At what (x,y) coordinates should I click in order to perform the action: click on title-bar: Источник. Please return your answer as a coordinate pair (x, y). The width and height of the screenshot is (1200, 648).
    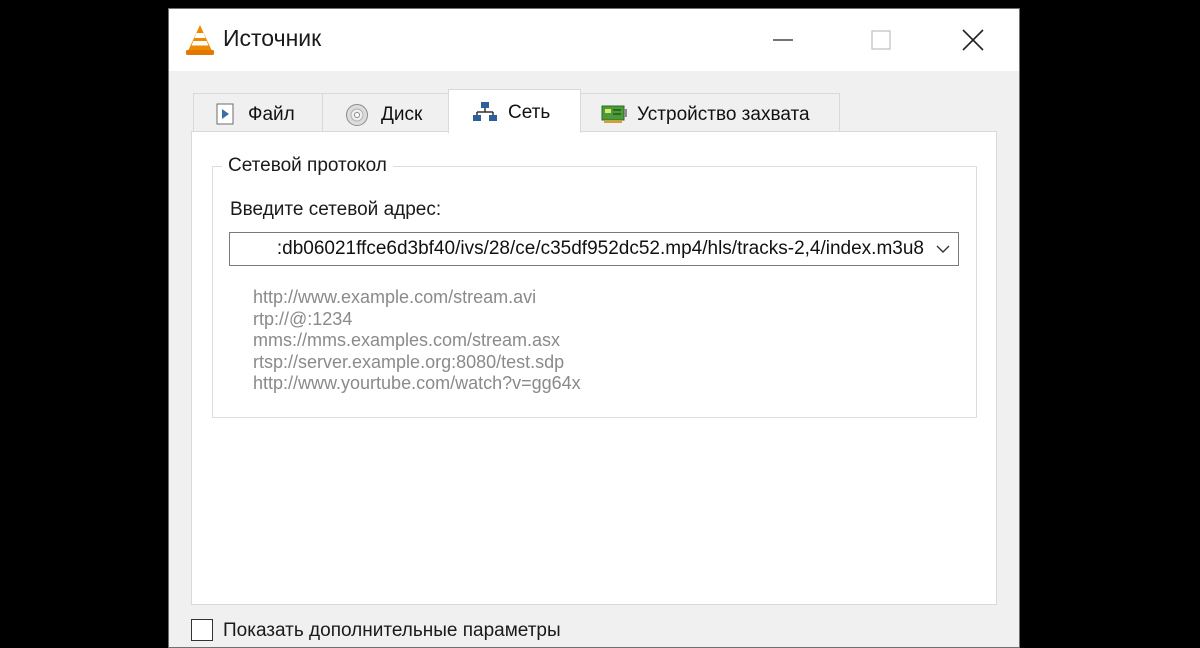
    Looking at the image, I should click on (594, 40).